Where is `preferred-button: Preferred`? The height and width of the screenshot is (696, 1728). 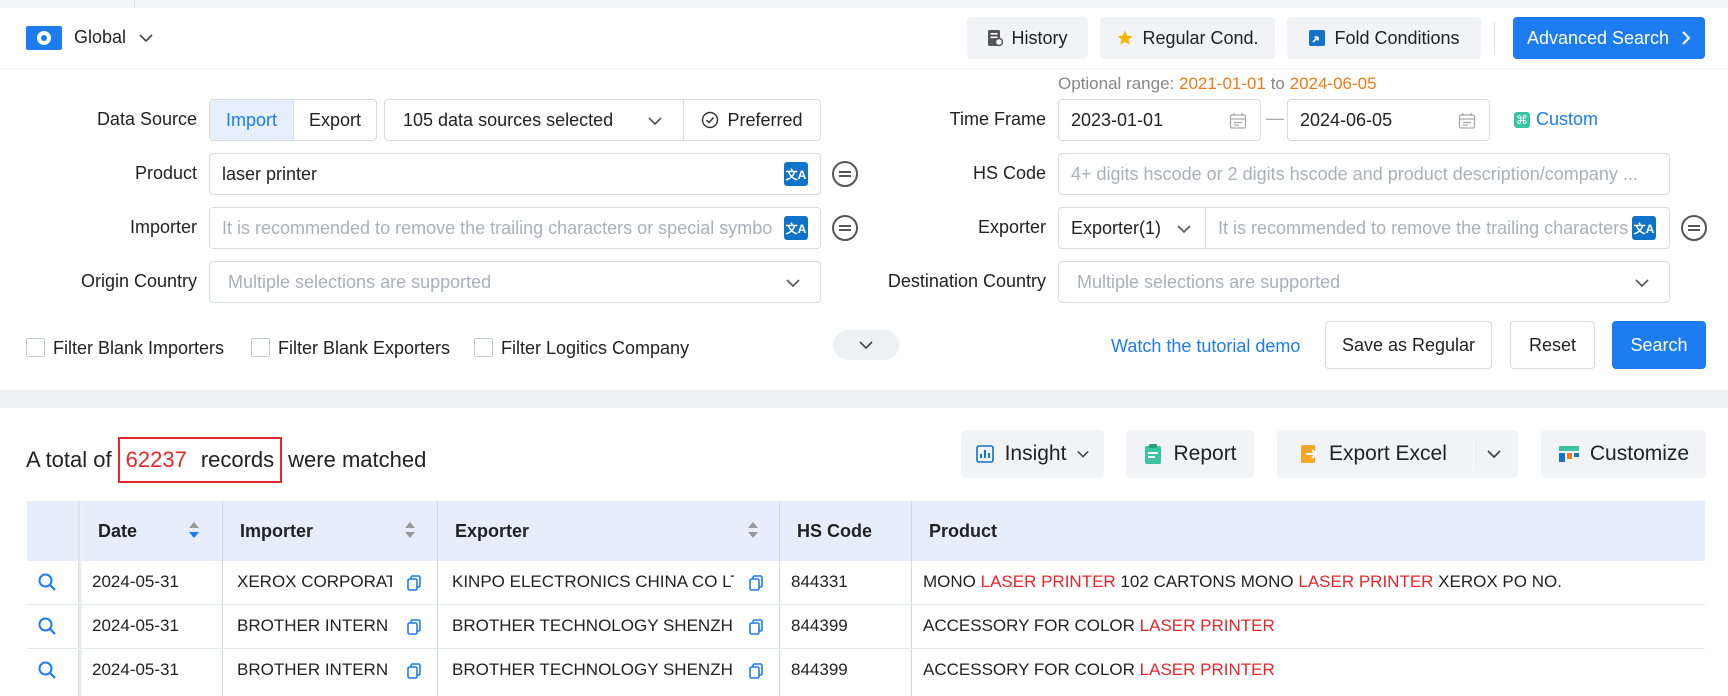
preferred-button: Preferred is located at coordinates (752, 120).